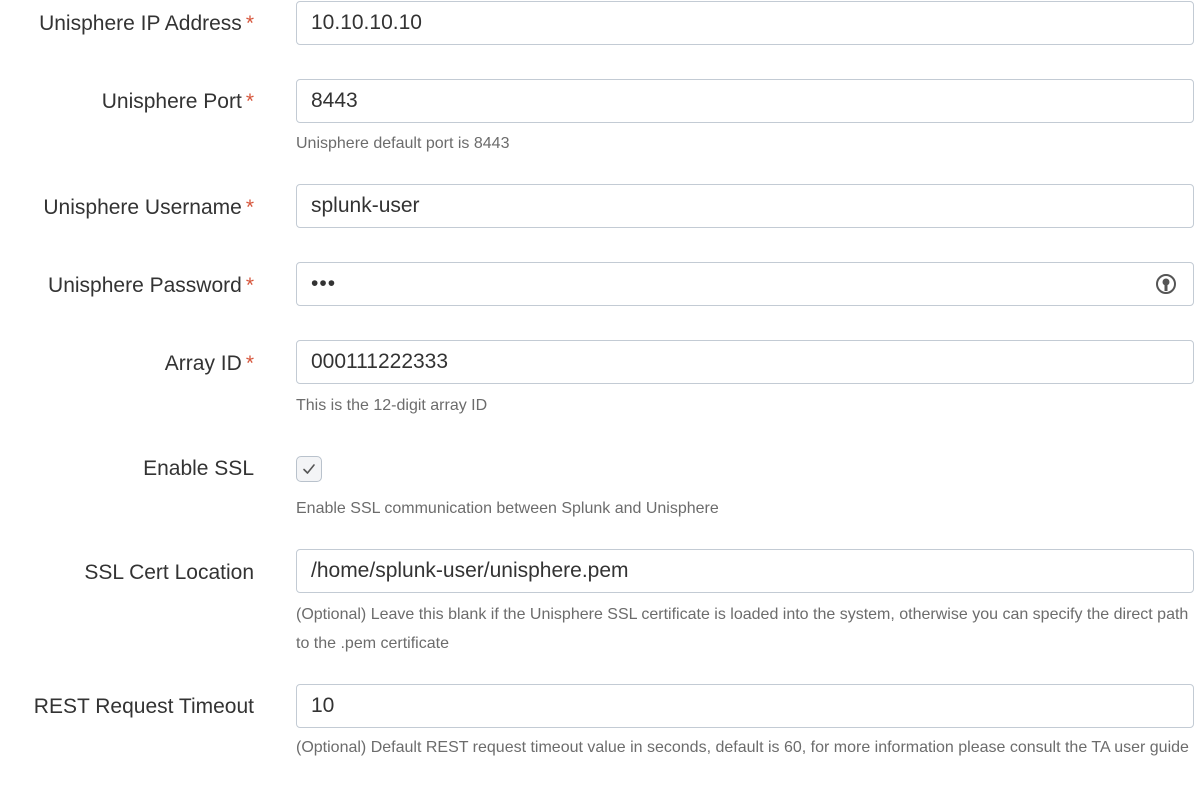 This screenshot has height=792, width=1198. I want to click on enable-ssl-checkbox, so click(309, 469).